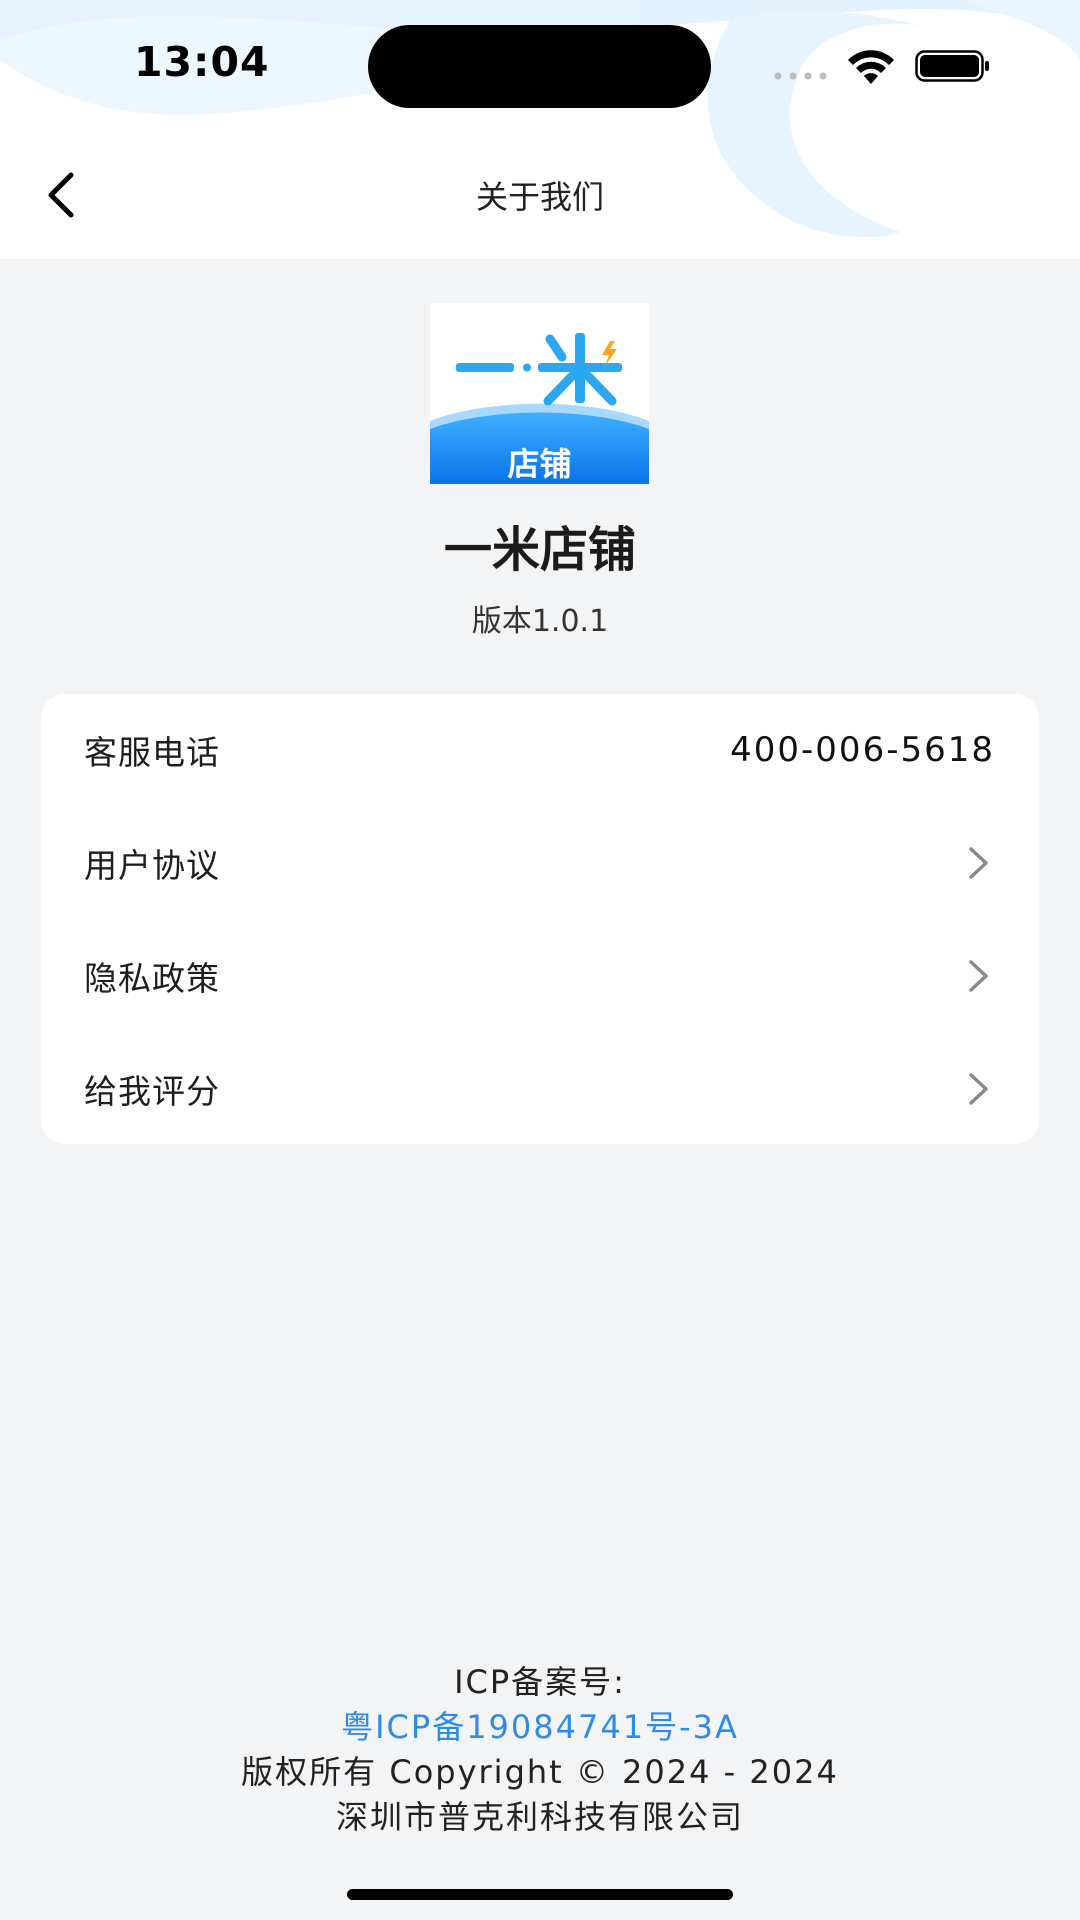 Image resolution: width=1080 pixels, height=1920 pixels. What do you see at coordinates (540, 750) in the screenshot?
I see `customer-service-phone-row: 客服电话 400-006-5618` at bounding box center [540, 750].